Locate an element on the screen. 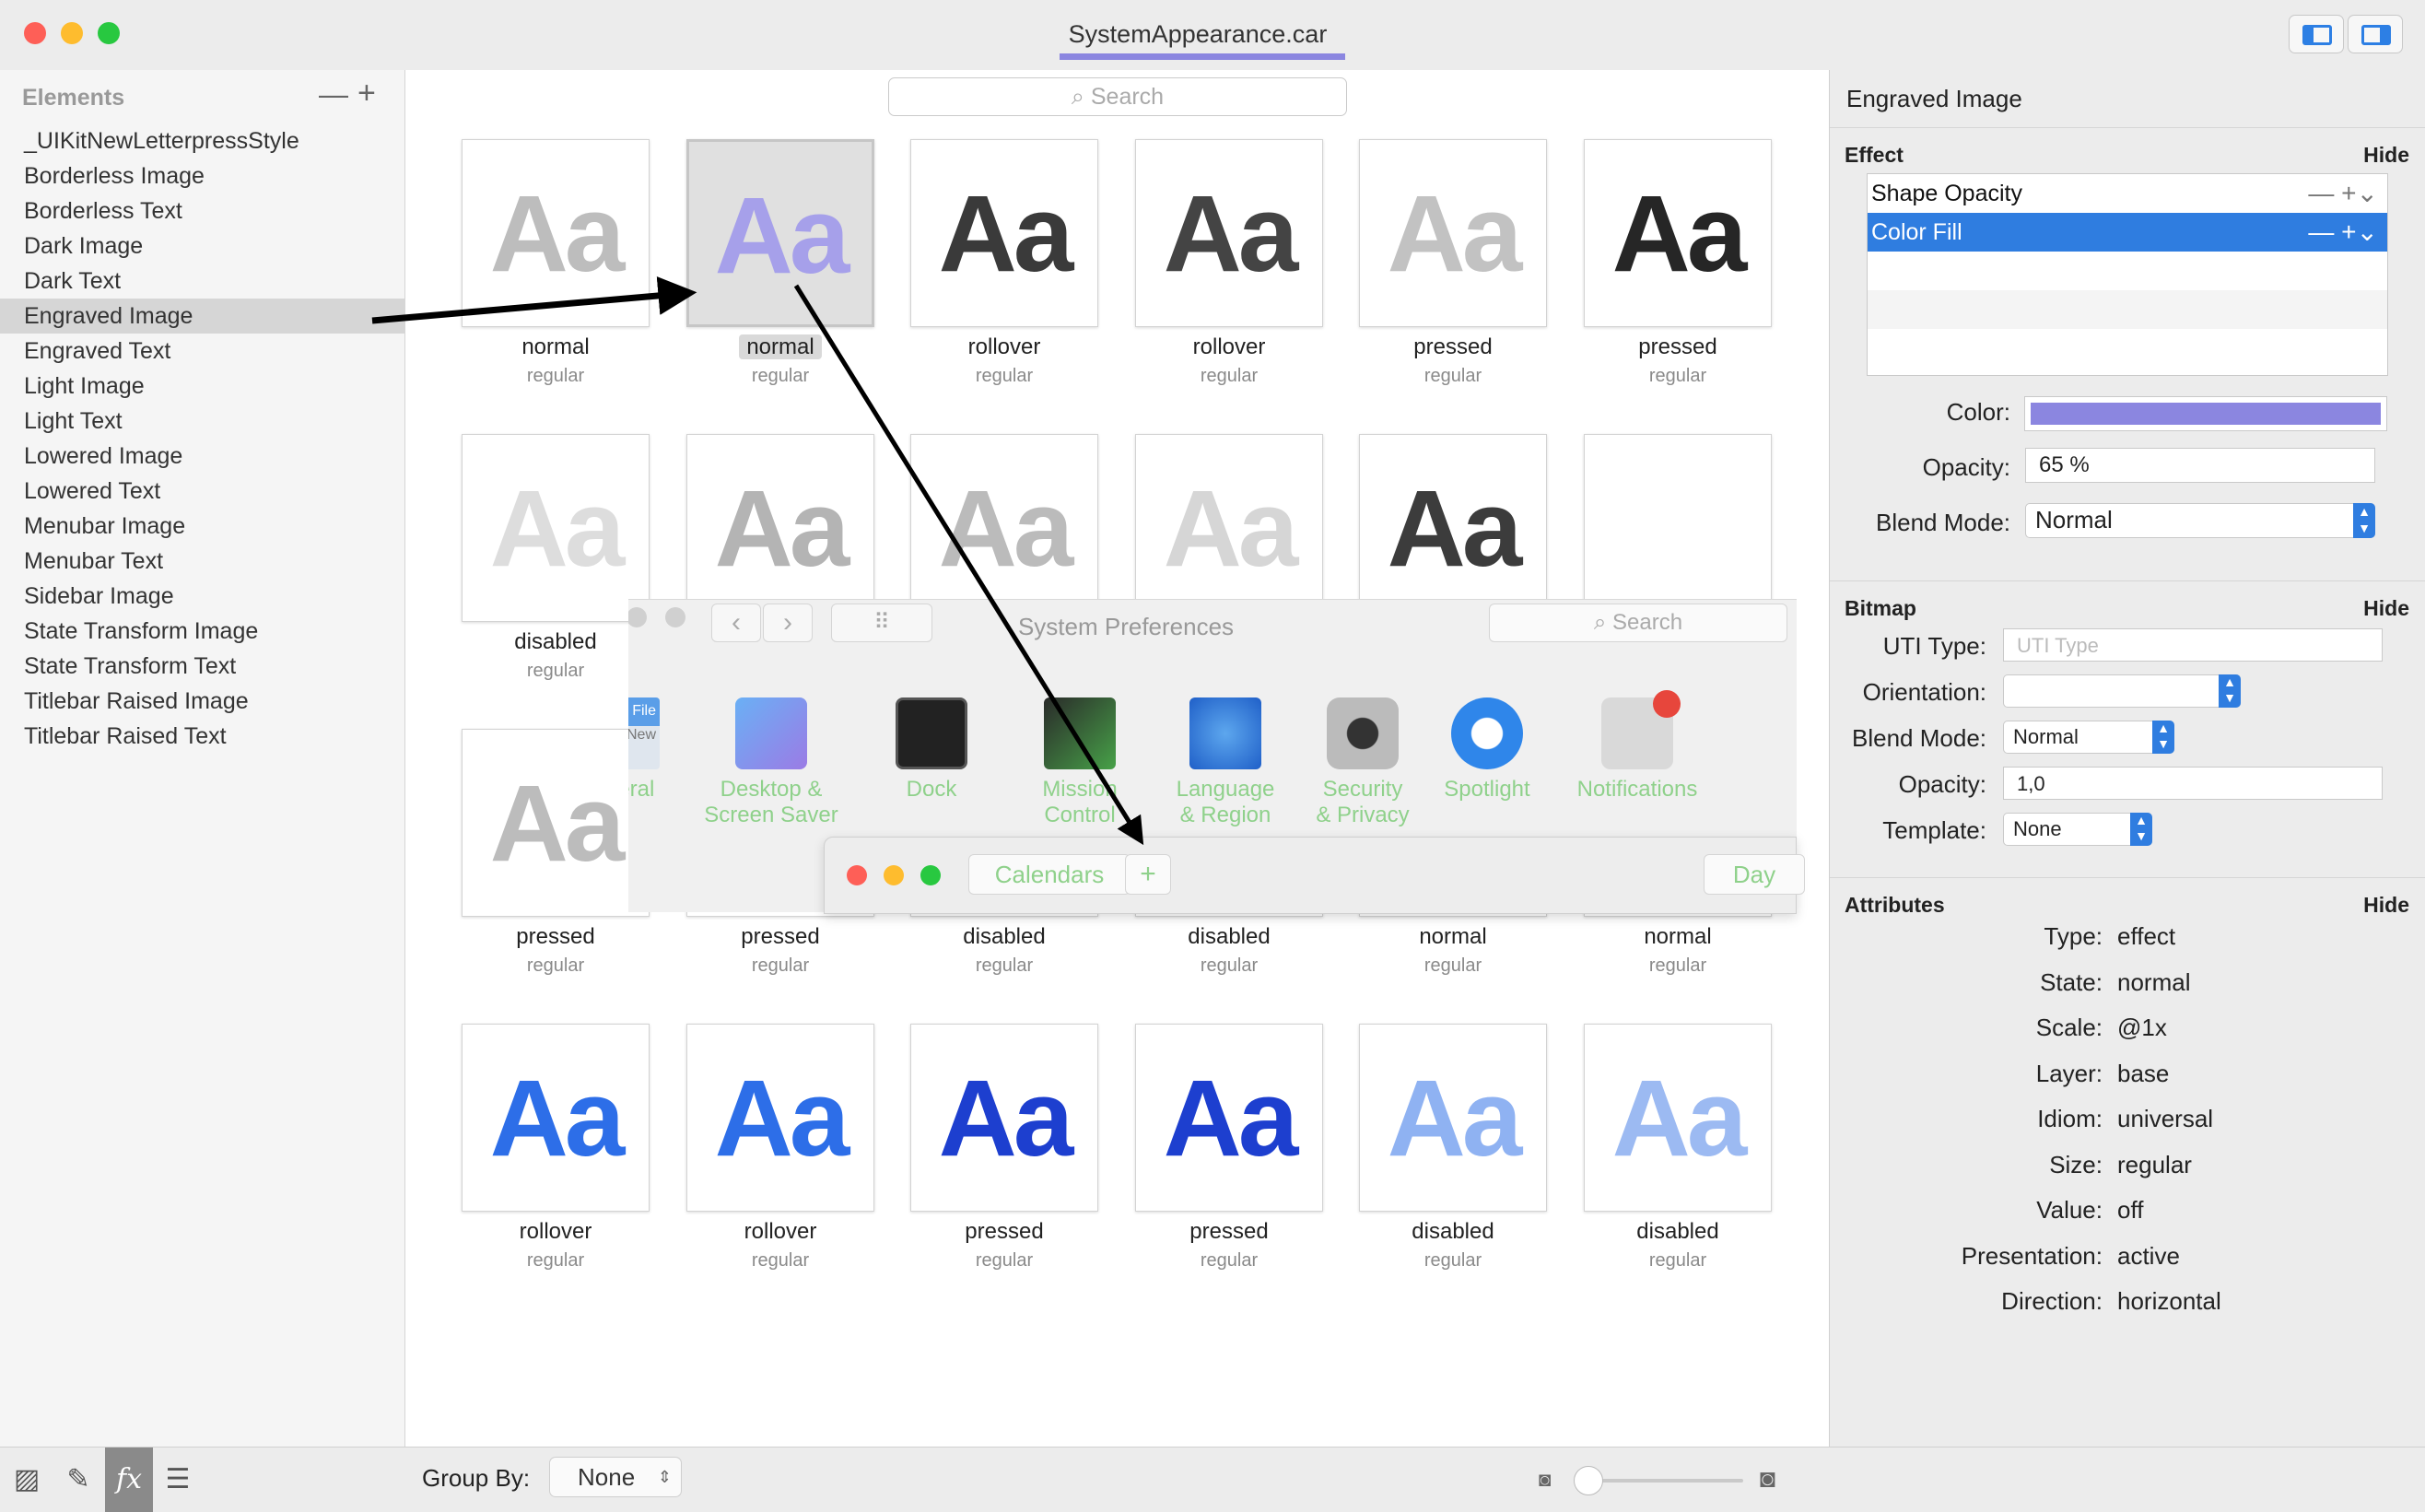 The width and height of the screenshot is (2425, 1512). show-all-grid-icon: ⠿ is located at coordinates (882, 623).